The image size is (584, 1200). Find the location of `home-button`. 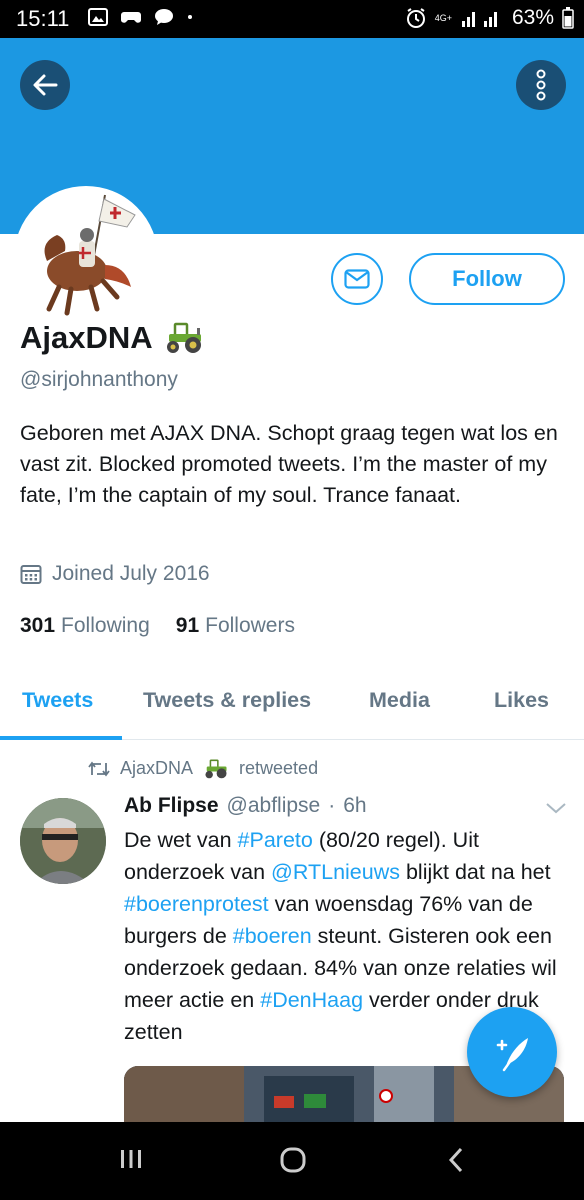

home-button is located at coordinates (293, 1162).